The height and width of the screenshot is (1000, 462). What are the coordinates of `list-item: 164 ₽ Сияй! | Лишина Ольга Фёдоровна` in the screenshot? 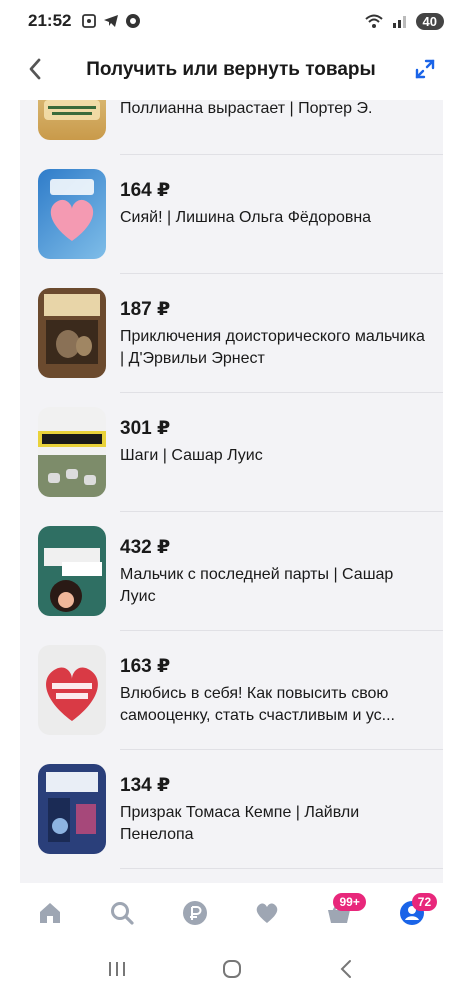 It's located at (231, 214).